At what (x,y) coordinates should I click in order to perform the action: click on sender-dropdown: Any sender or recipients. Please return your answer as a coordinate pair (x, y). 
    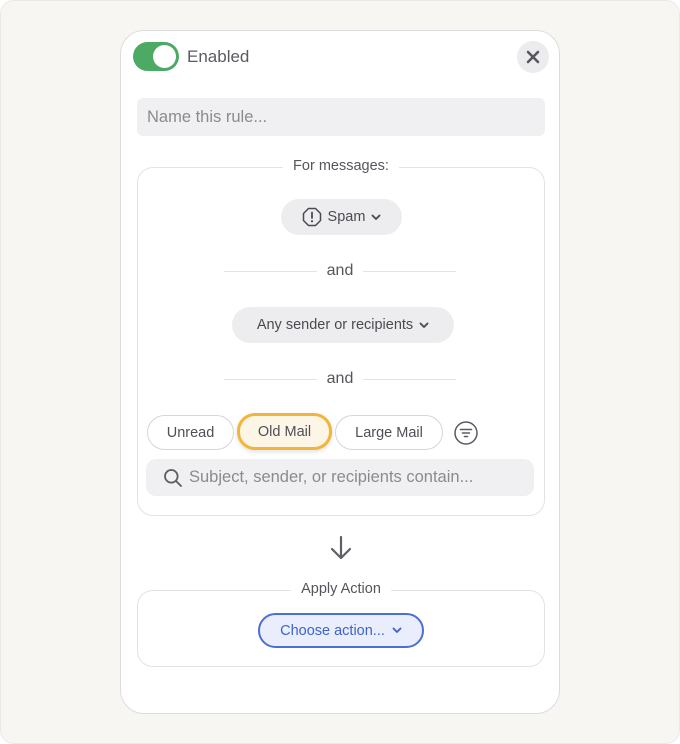
    Looking at the image, I should click on (343, 325).